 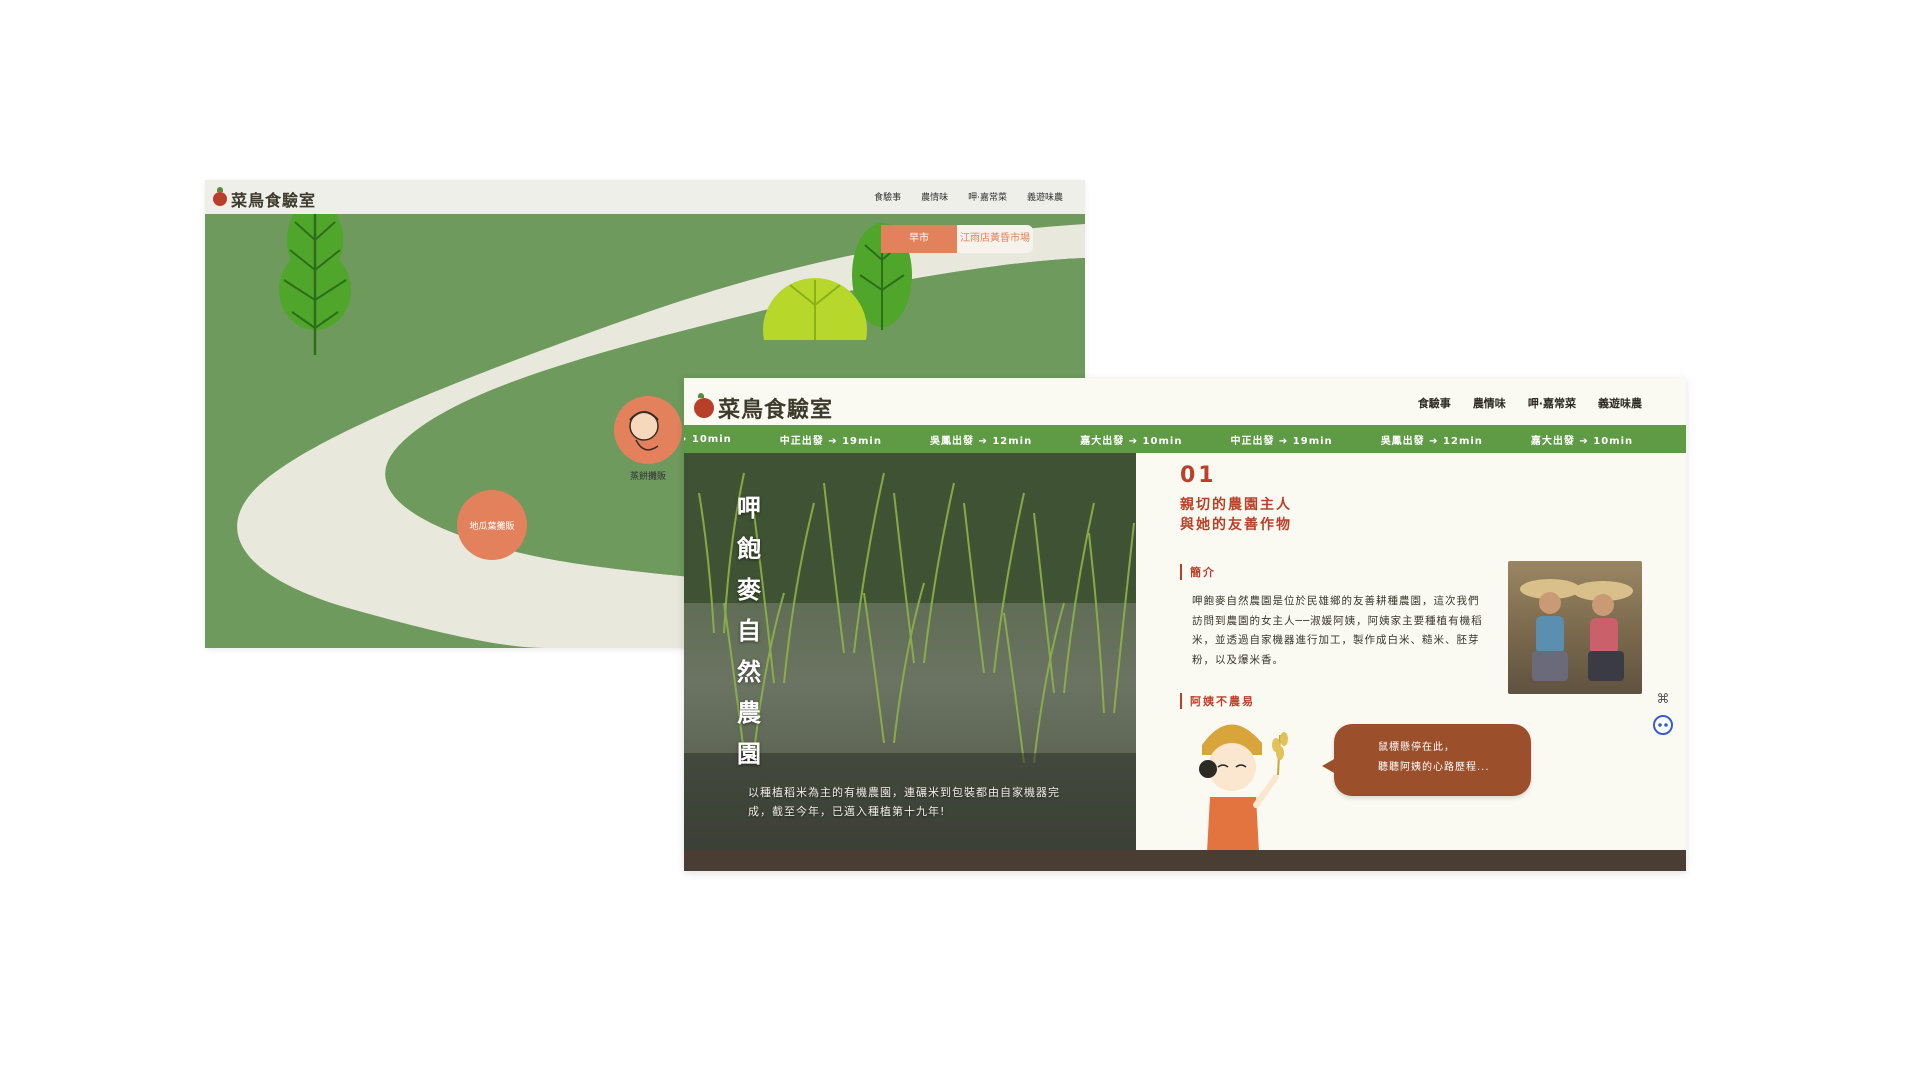 I want to click on footer-strip, so click(x=1185, y=860).